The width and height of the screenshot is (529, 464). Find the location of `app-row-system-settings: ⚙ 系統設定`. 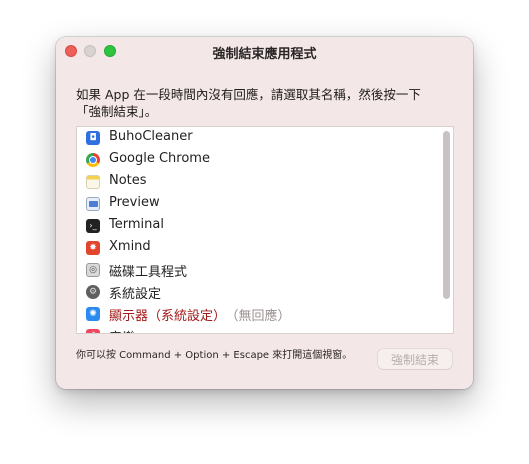

app-row-system-settings: ⚙ 系統設定 is located at coordinates (257, 292).